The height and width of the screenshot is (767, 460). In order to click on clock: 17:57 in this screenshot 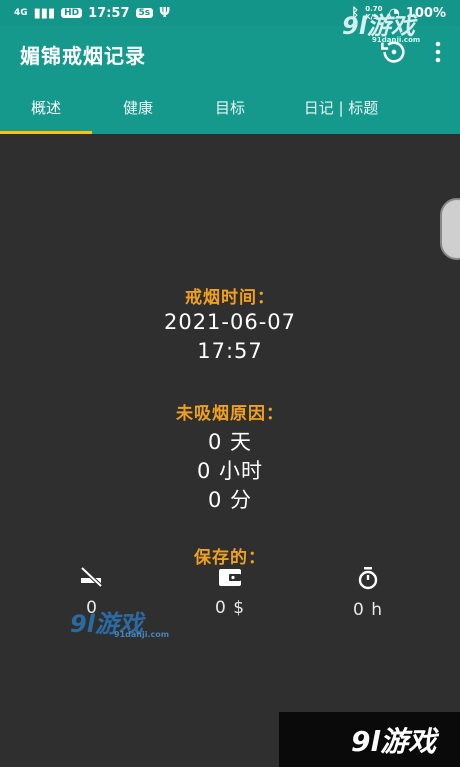, I will do `click(109, 13)`.